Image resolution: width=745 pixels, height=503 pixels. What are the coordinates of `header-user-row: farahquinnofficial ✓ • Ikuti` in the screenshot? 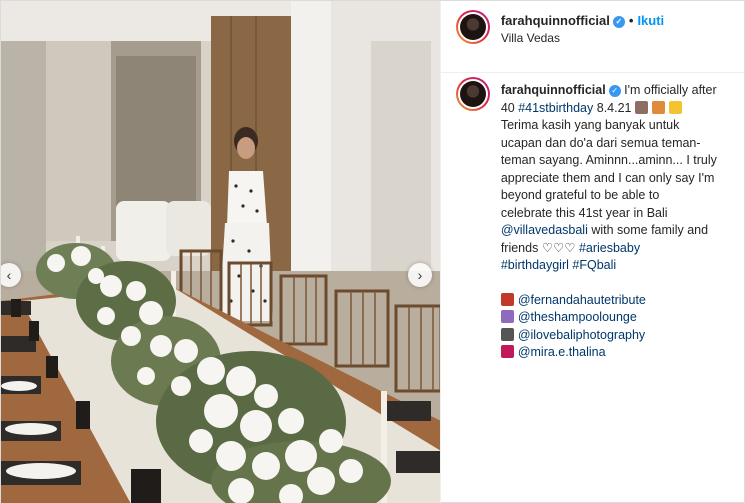 It's located at (582, 20).